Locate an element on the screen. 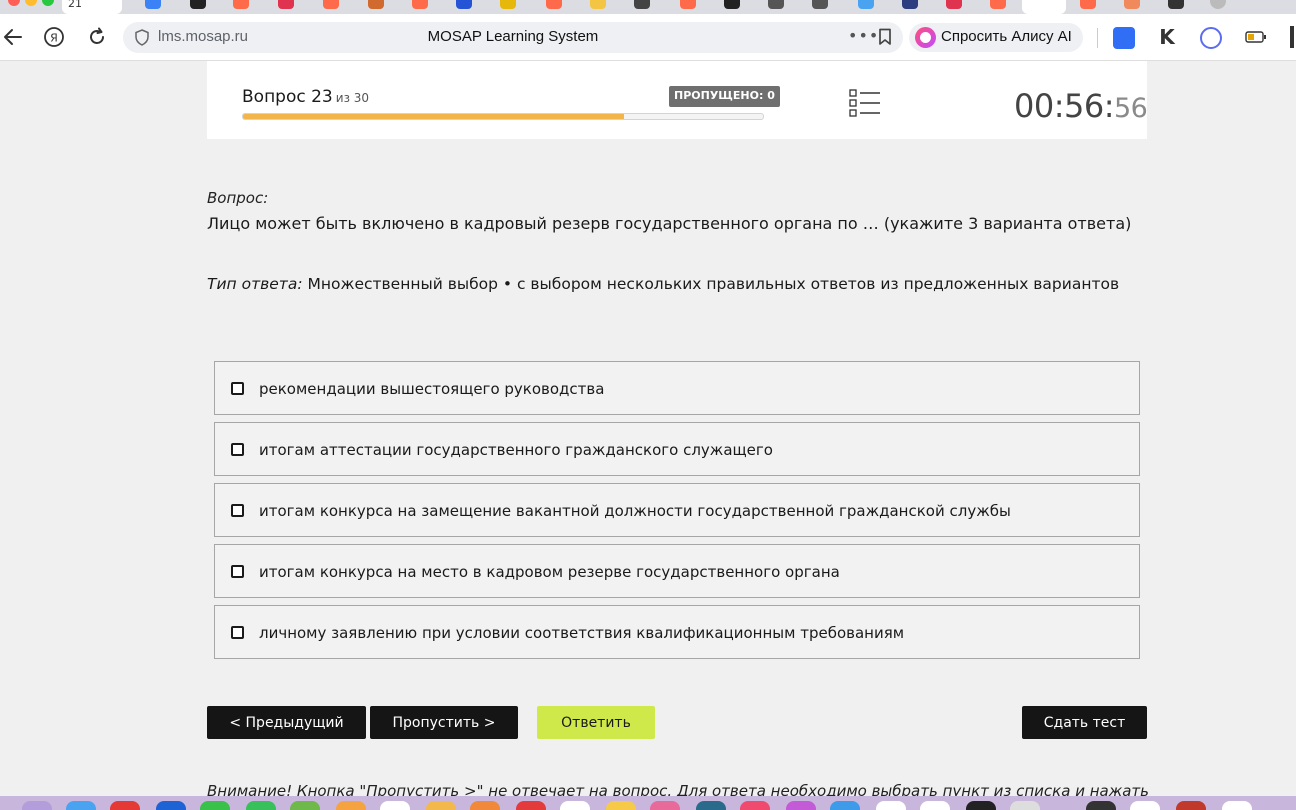 Image resolution: width=1296 pixels, height=810 pixels. yandex-icon: Я is located at coordinates (54, 37).